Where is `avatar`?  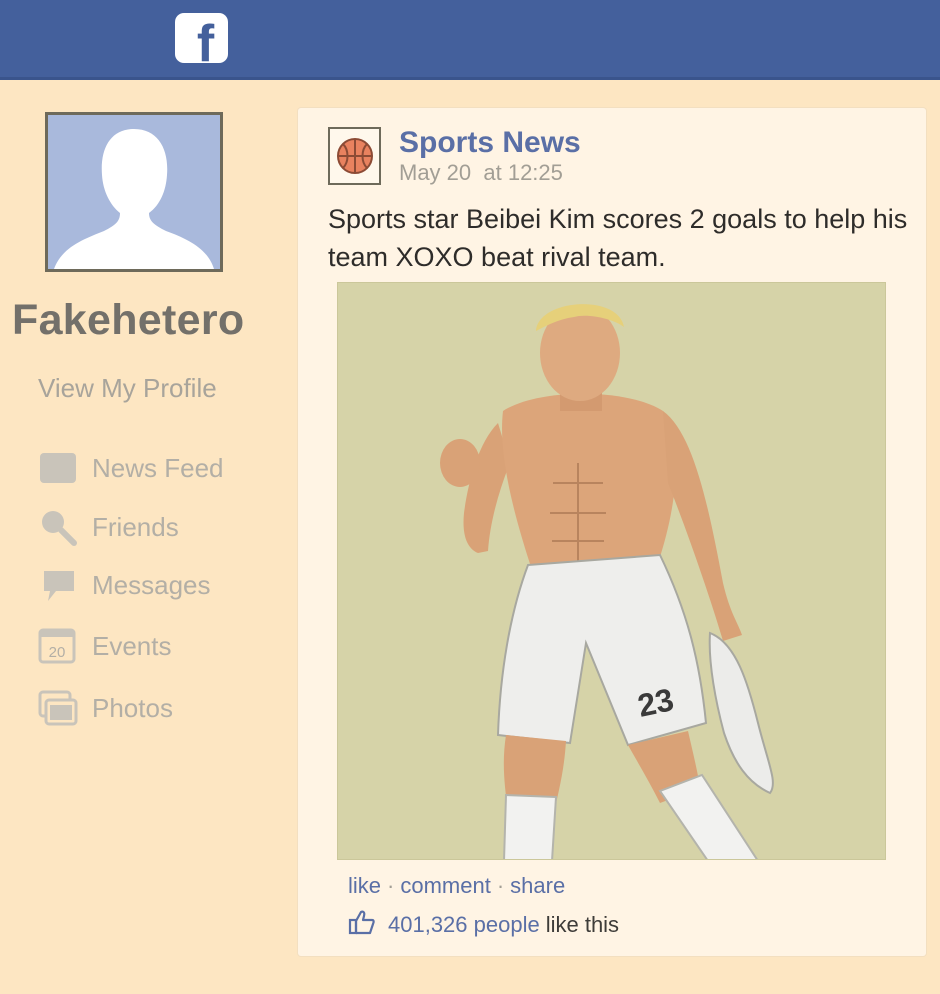
avatar is located at coordinates (134, 192).